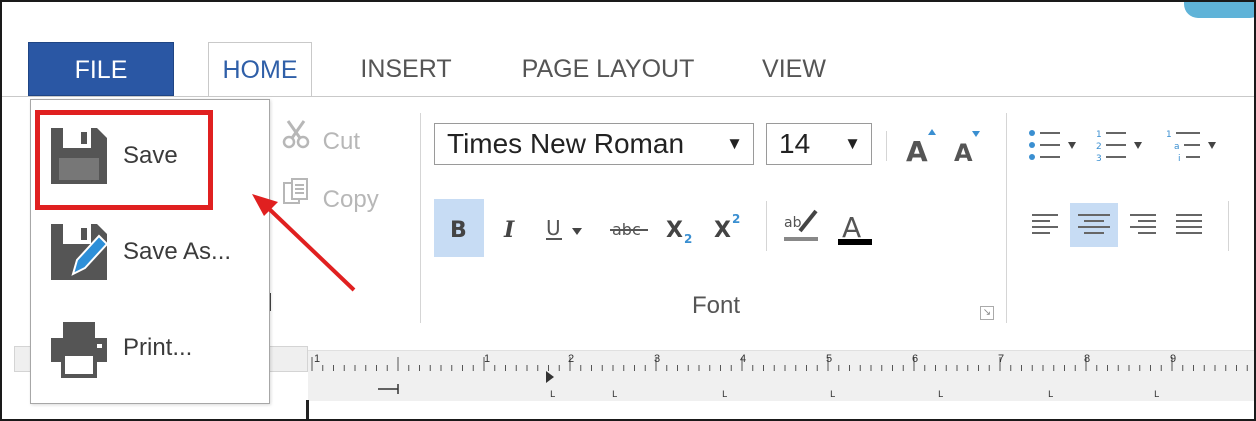 This screenshot has width=1256, height=421. I want to click on annotation-arrow, so click(304, 243).